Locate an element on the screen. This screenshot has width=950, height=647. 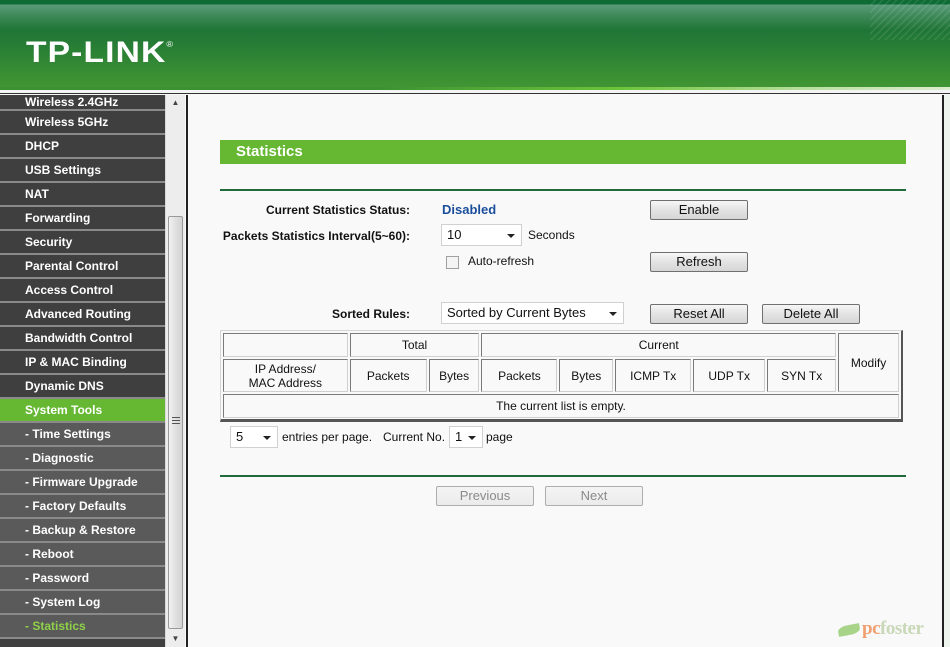
page-label: page is located at coordinates (499, 437).